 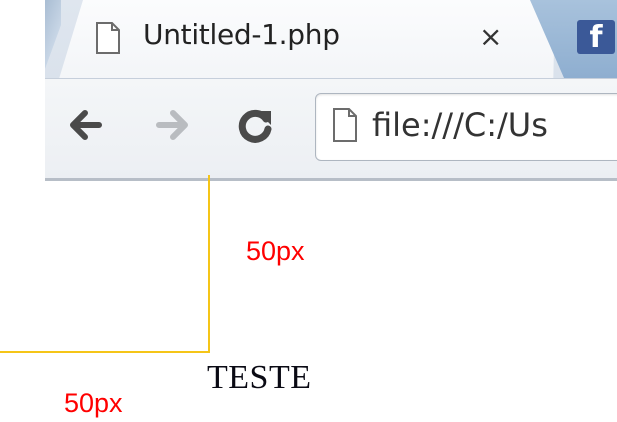 I want to click on top-offset-guide, so click(x=209, y=264).